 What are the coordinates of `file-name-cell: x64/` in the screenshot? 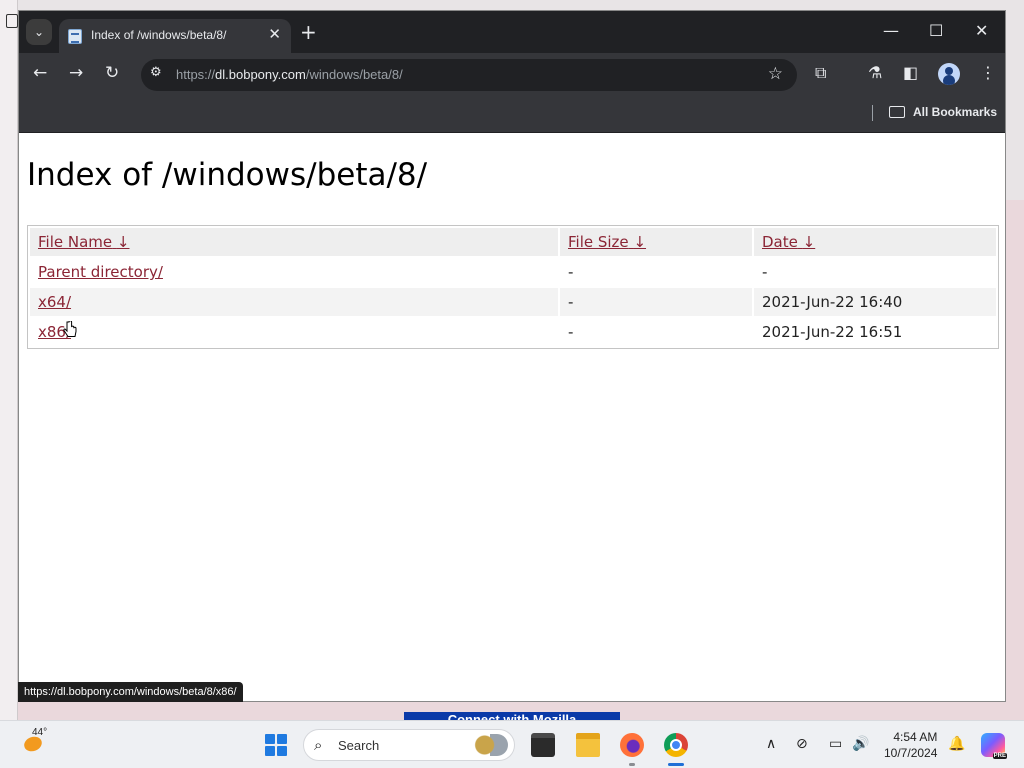 It's located at (294, 302).